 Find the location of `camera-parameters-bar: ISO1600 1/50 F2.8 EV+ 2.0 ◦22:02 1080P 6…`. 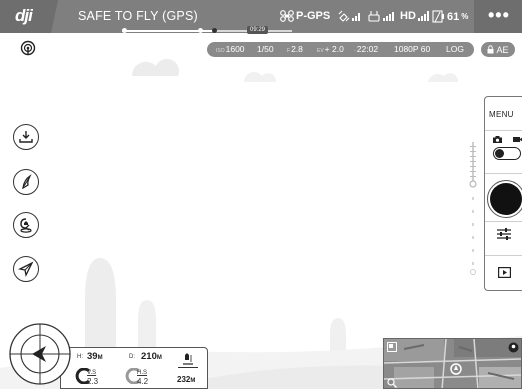

camera-parameters-bar: ISO1600 1/50 F2.8 EV+ 2.0 ◦22:02 1080P 6… is located at coordinates (340, 49).